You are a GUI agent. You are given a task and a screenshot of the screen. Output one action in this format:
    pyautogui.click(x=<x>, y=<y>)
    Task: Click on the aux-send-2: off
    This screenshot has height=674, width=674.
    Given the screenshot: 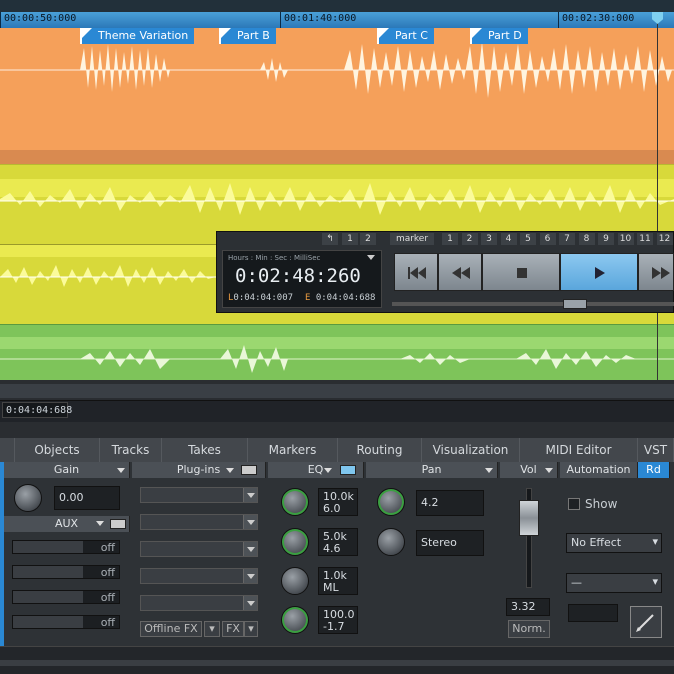 What is the action you would take?
    pyautogui.click(x=66, y=572)
    